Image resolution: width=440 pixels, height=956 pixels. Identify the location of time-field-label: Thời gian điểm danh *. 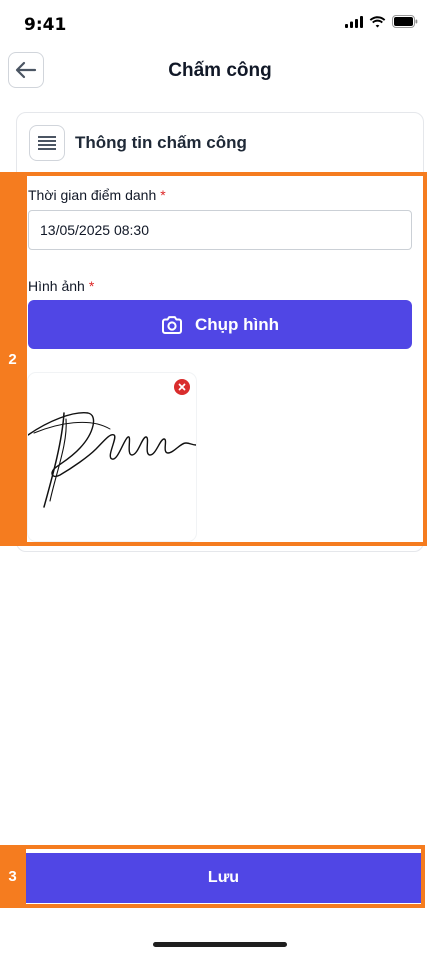
(97, 195).